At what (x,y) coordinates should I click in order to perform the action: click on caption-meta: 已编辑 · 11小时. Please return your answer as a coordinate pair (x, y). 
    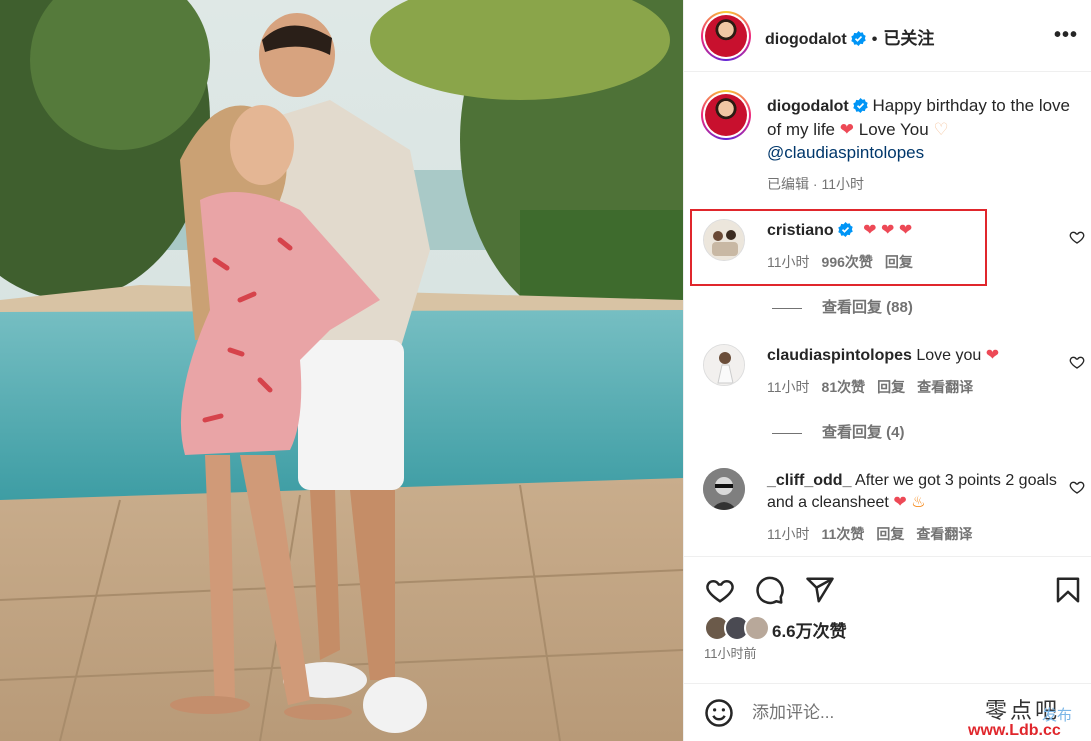
    Looking at the image, I should click on (815, 184).